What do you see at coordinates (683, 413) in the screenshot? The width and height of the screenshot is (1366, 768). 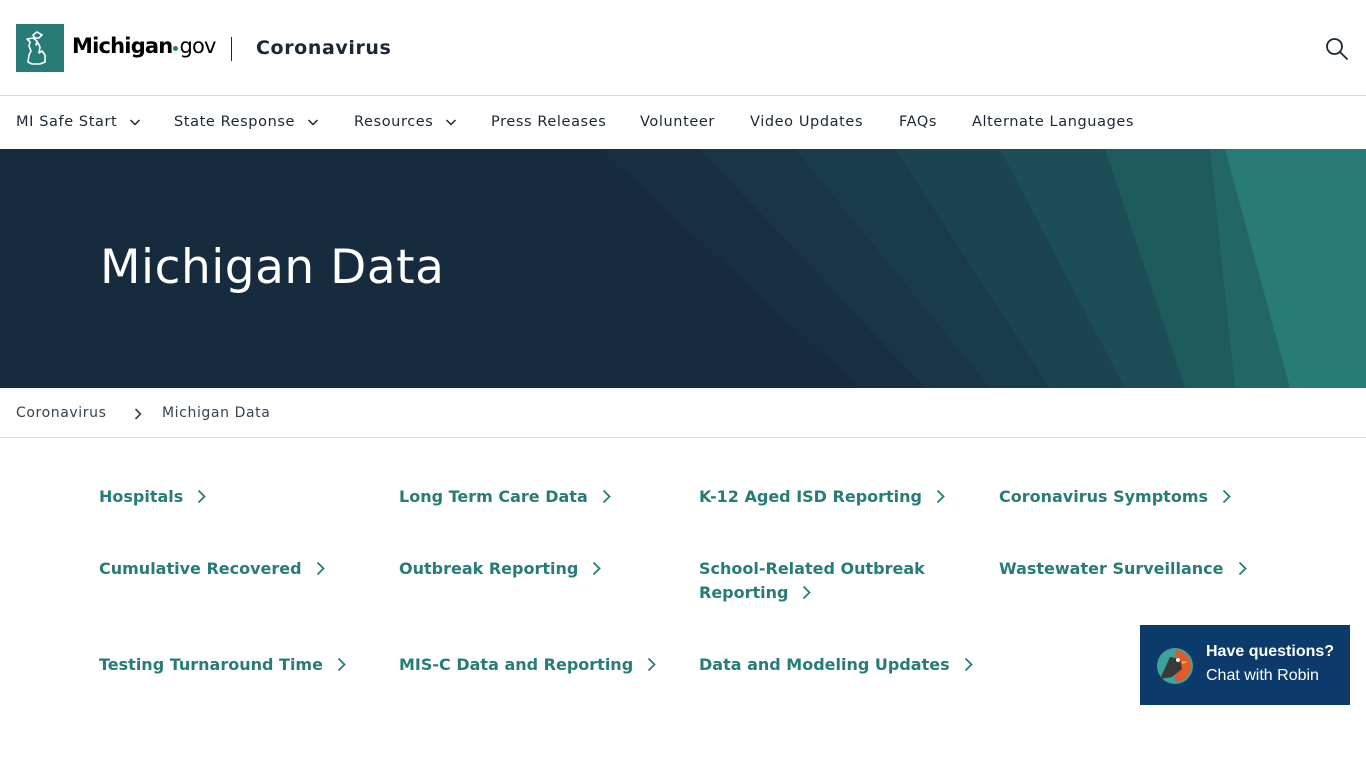 I see `breadcrumb: Coronavirus Michigan Data` at bounding box center [683, 413].